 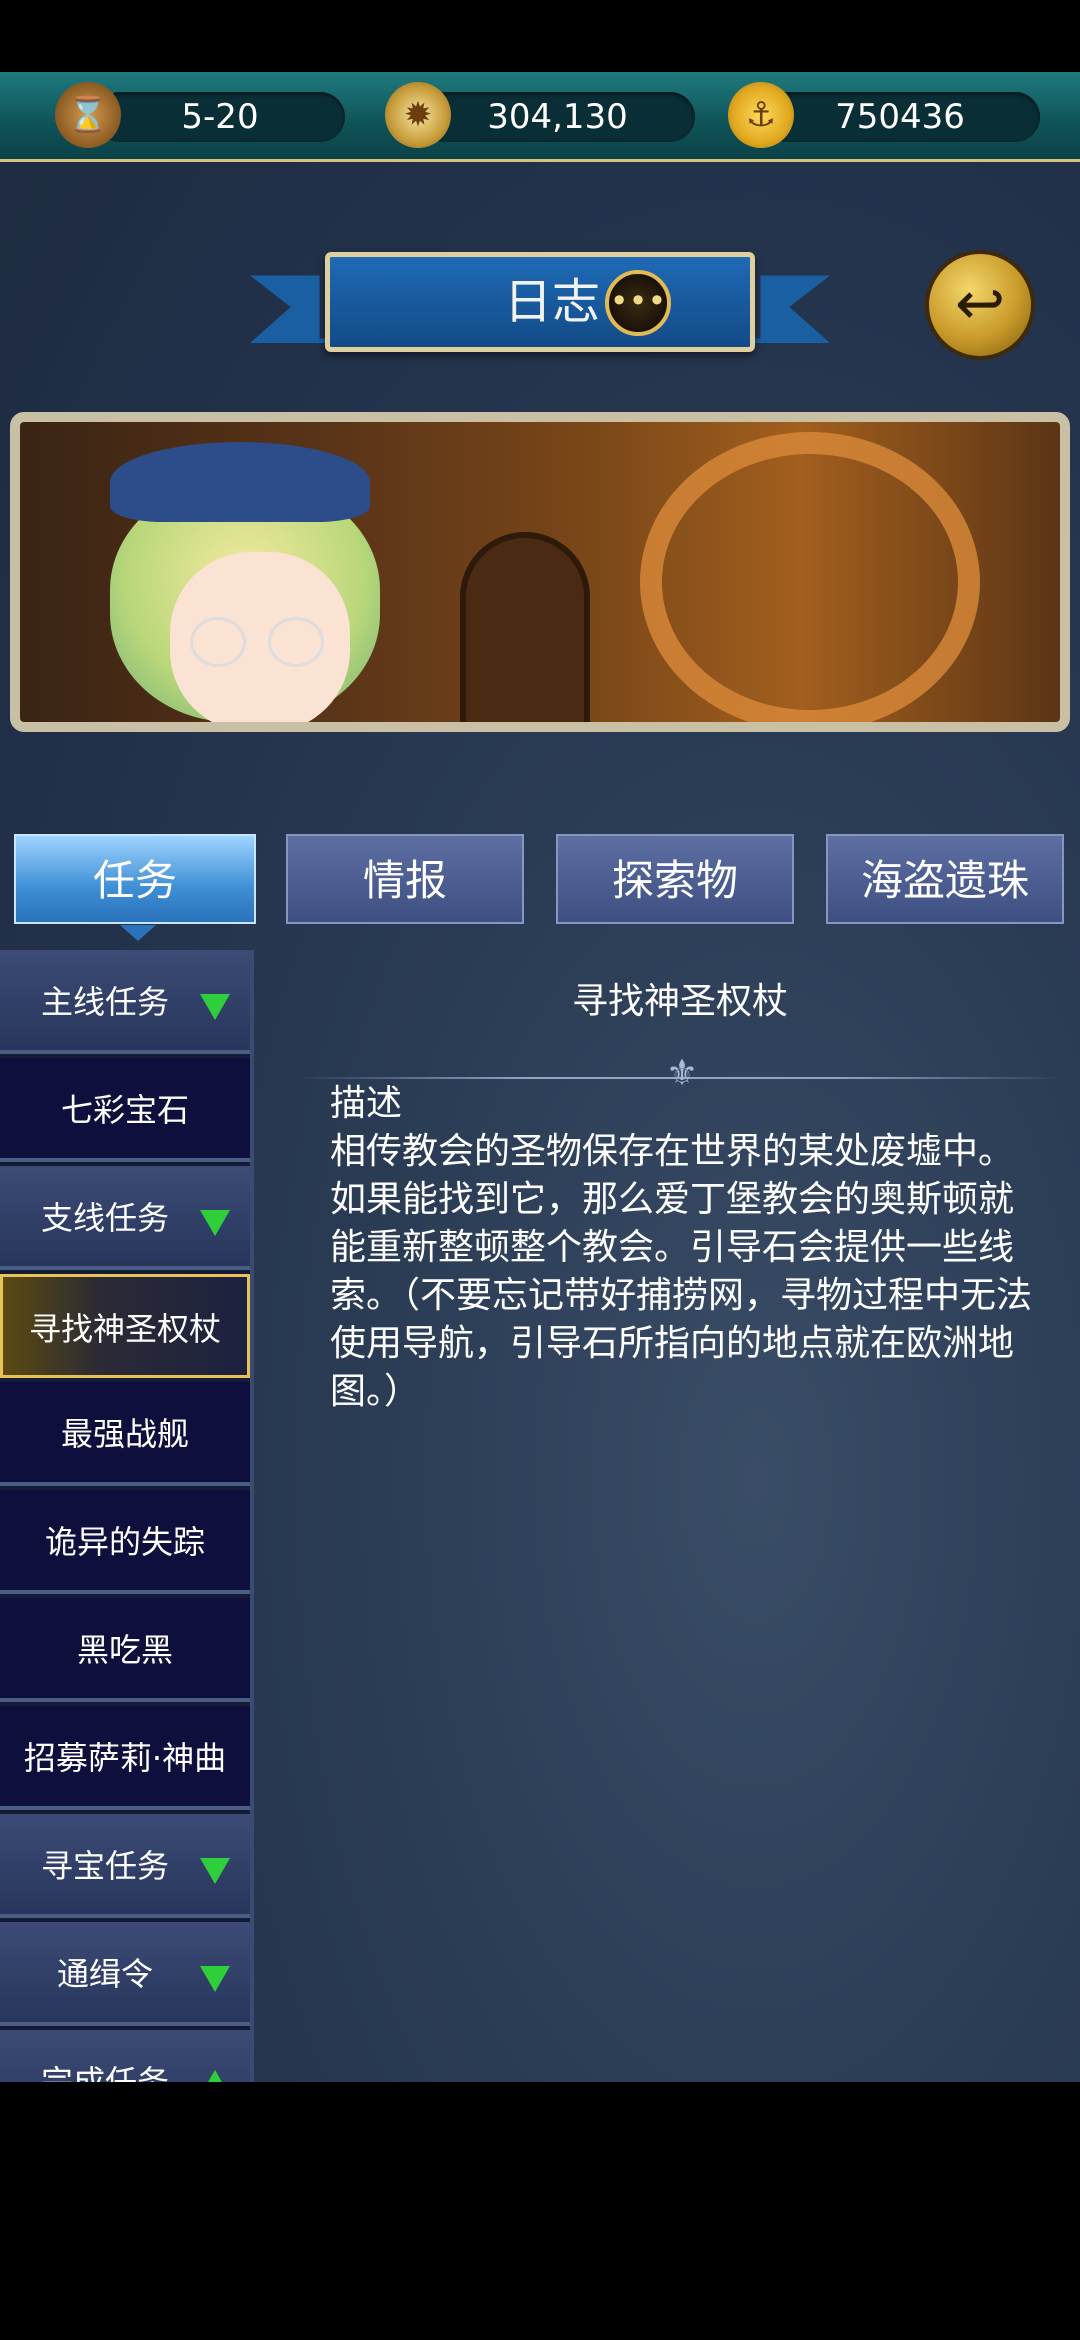 I want to click on sidebar-item-wanted: 通缉令, so click(x=125, y=1974).